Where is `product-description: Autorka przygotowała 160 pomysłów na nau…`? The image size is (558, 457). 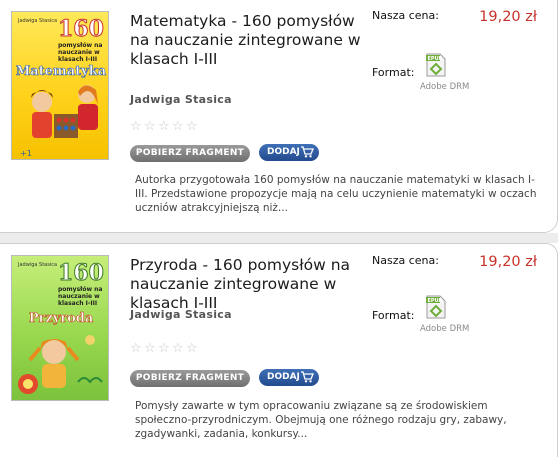
product-description: Autorka przygotowała 160 pomysłów na nau… is located at coordinates (336, 194).